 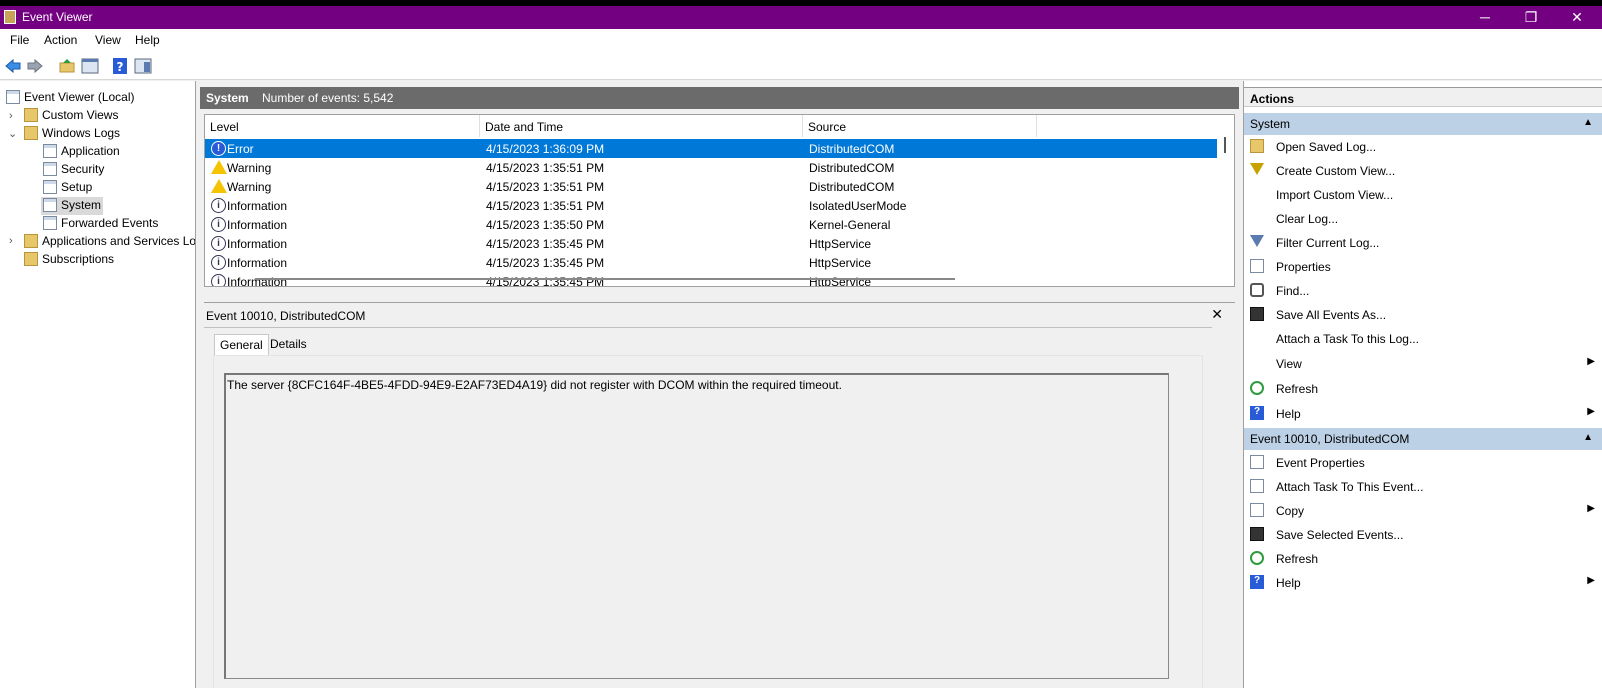 What do you see at coordinates (641, 126) in the screenshot?
I see `column-header-date-time: Date and Time` at bounding box center [641, 126].